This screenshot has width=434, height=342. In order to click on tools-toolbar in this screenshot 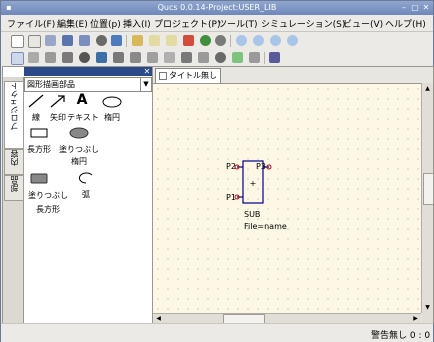, I will do `click(217, 58)`.